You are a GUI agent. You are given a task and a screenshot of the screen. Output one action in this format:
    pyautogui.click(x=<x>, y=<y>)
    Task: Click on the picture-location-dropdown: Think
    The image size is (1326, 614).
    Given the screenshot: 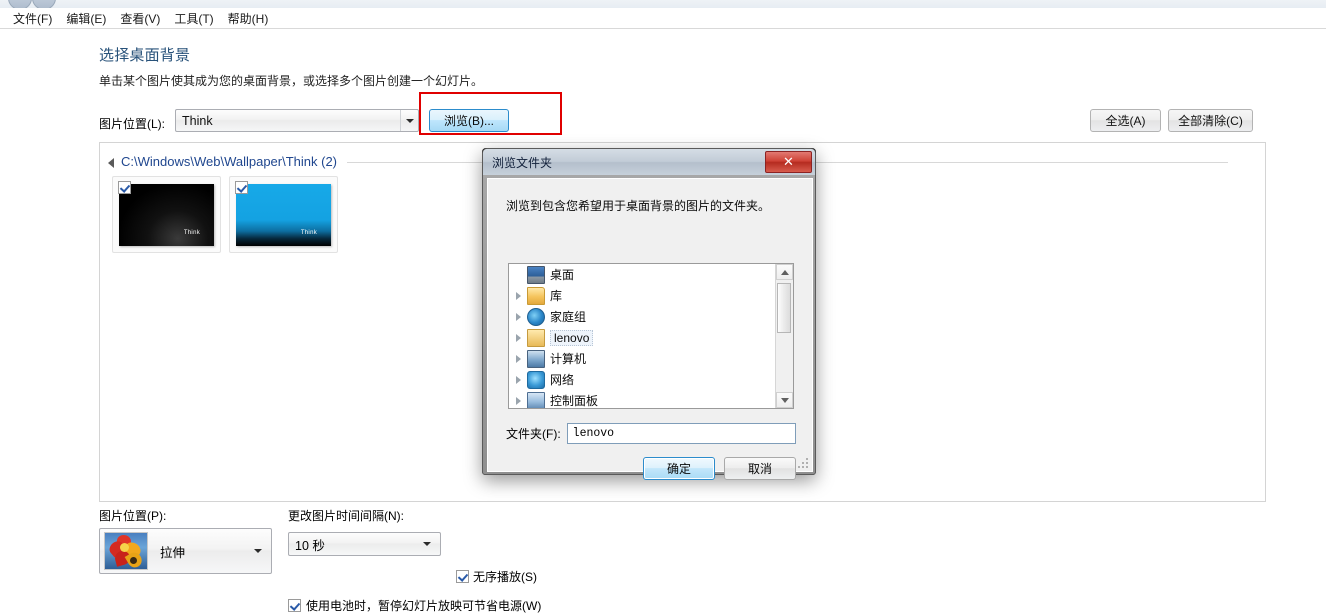 What is the action you would take?
    pyautogui.click(x=297, y=120)
    